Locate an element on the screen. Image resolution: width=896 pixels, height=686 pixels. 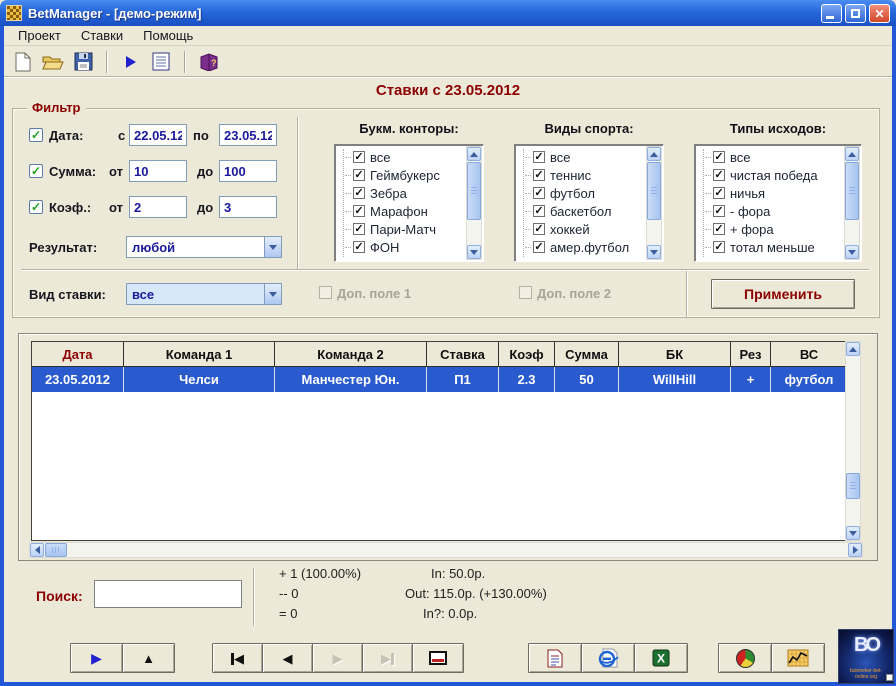
list-item: ✓ тотал меньше is located at coordinates (780, 247).